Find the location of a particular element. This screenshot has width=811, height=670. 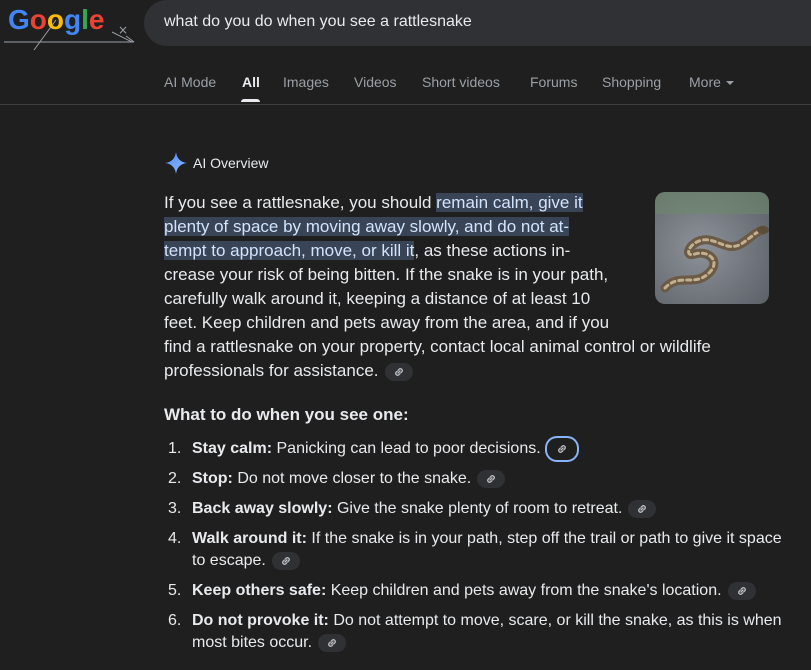

tab-short-videos: Short videos is located at coordinates (461, 82).